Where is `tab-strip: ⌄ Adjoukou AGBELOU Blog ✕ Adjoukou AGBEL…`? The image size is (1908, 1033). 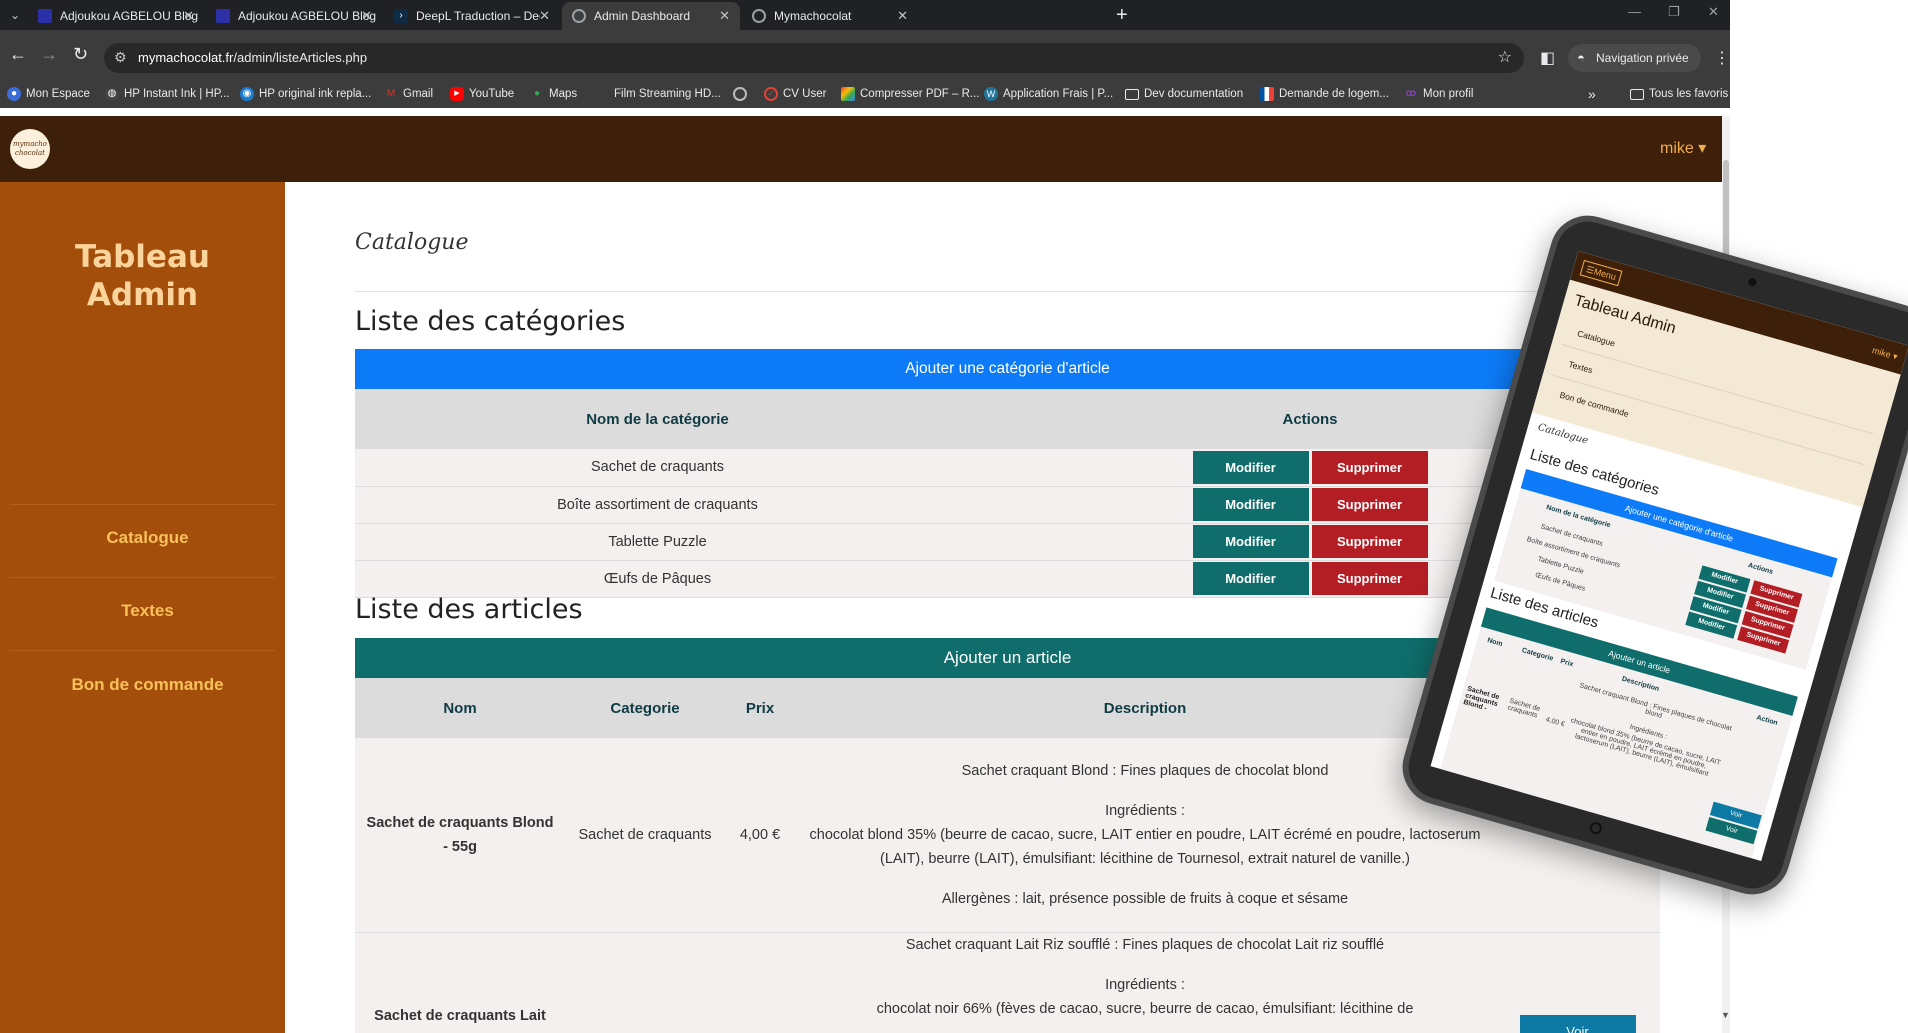 tab-strip: ⌄ Adjoukou AGBELOU Blog ✕ Adjoukou AGBEL… is located at coordinates (865, 15).